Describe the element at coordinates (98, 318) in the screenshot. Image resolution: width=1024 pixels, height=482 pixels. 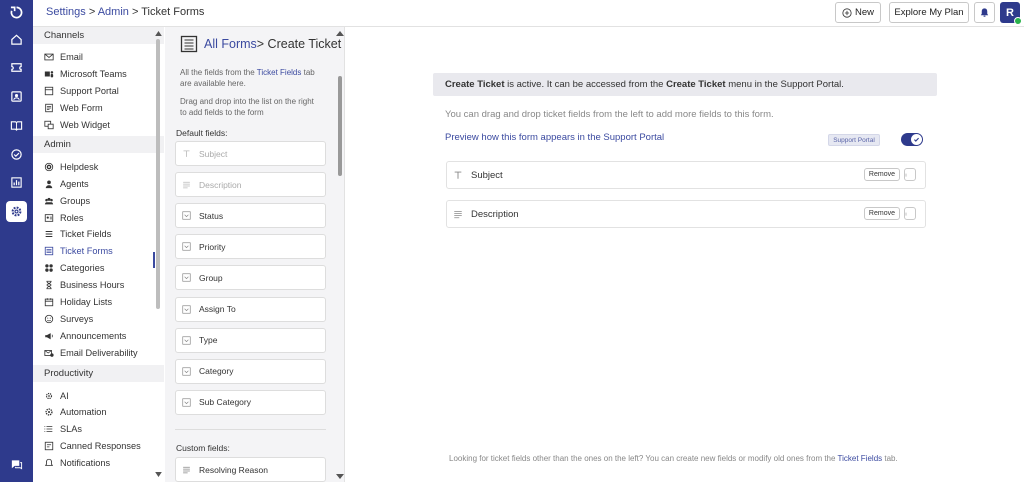
I see `nav-item-surveys: Surveys` at that location.